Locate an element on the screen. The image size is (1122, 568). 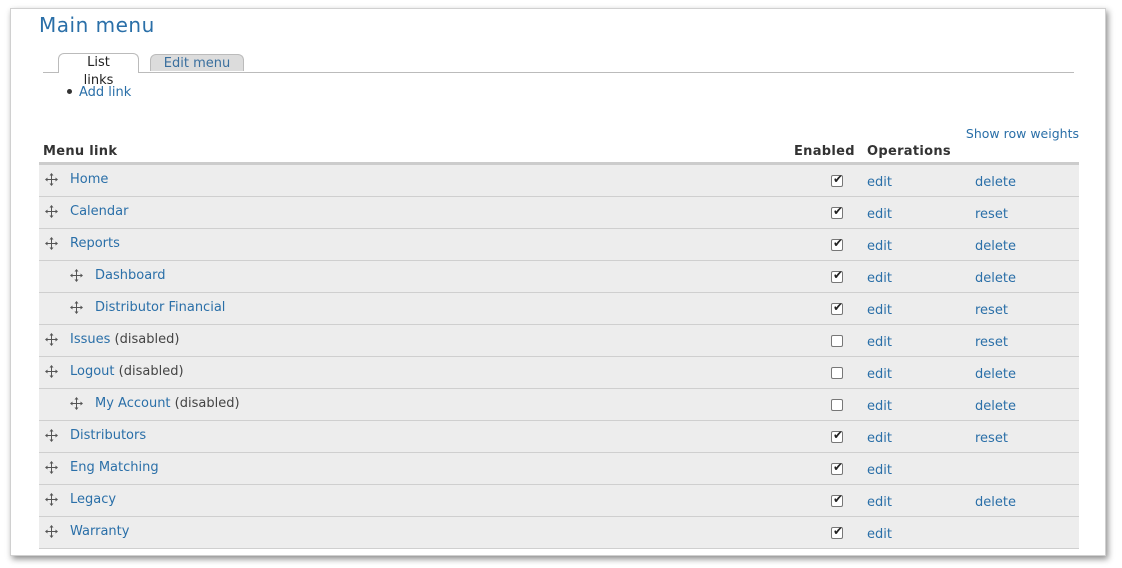
tab-list-links: List links is located at coordinates (98, 70).